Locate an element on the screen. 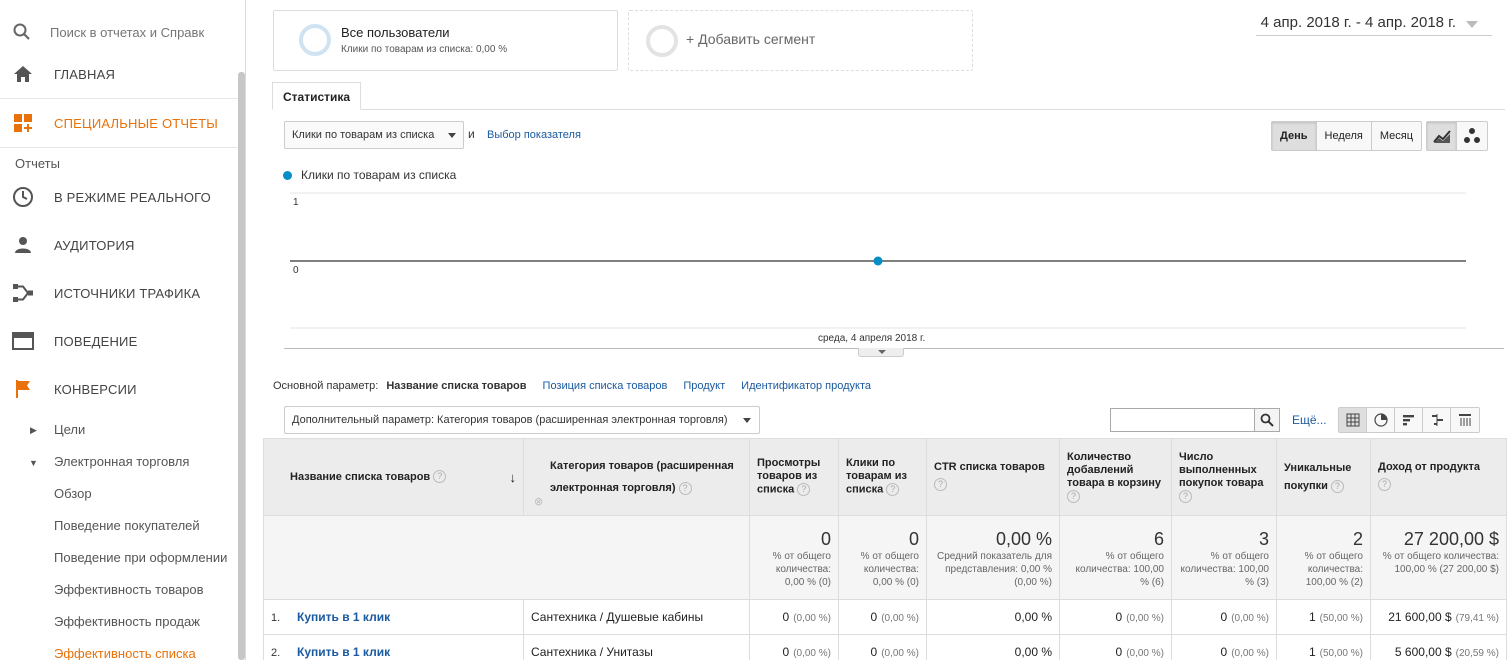 Image resolution: width=1510 pixels, height=660 pixels. add-segment-label: + Добавить сегмент is located at coordinates (751, 39).